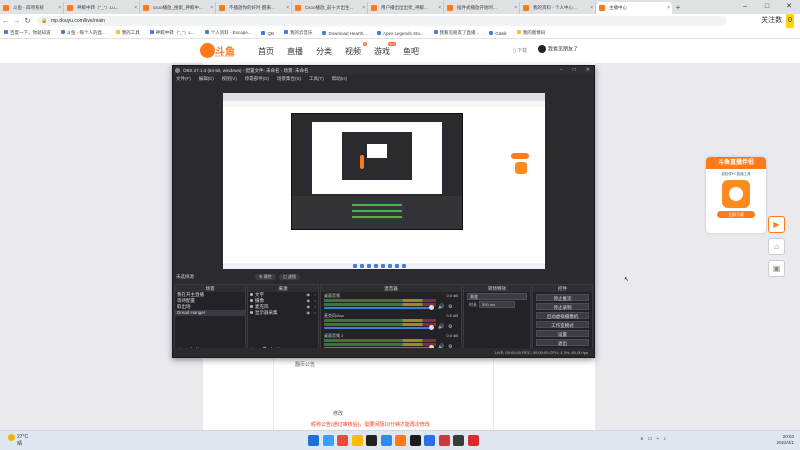  What do you see at coordinates (220, 51) in the screenshot?
I see `douyu-logo: 斗鱼 DOUYU.COM` at bounding box center [220, 51].